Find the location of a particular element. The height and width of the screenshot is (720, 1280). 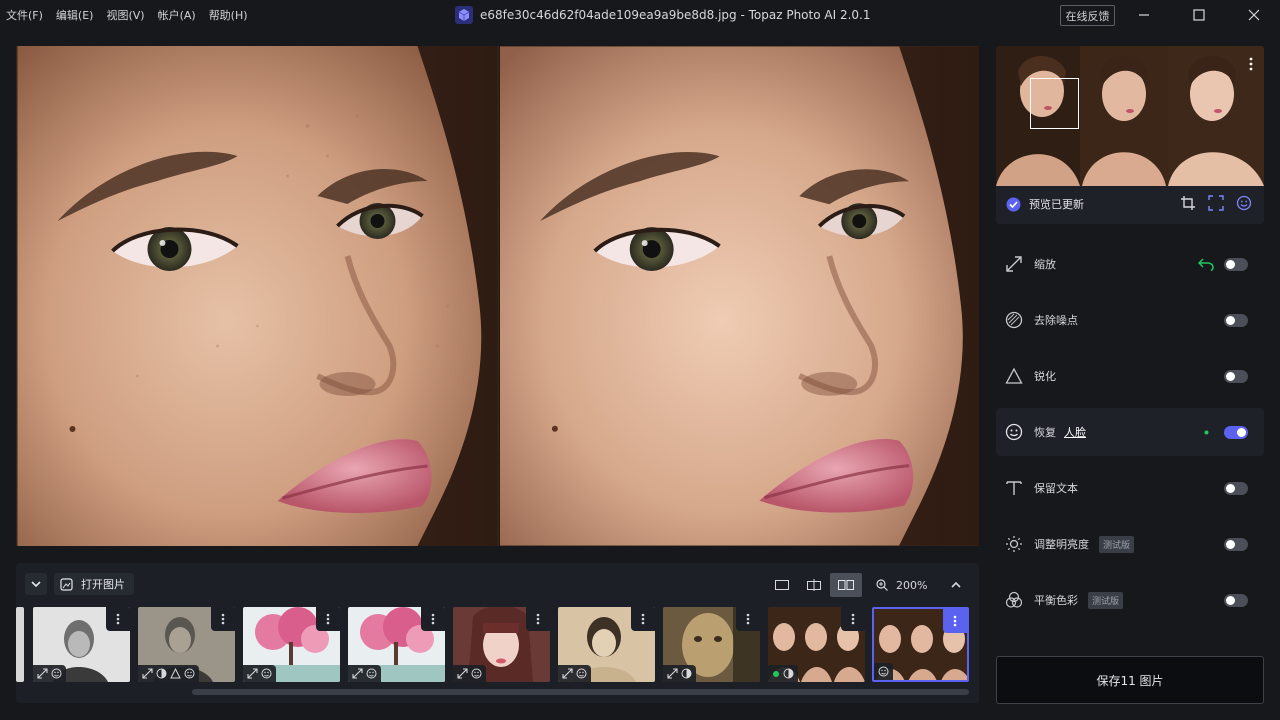

menu-edit: 编辑(E) is located at coordinates (75, 15).